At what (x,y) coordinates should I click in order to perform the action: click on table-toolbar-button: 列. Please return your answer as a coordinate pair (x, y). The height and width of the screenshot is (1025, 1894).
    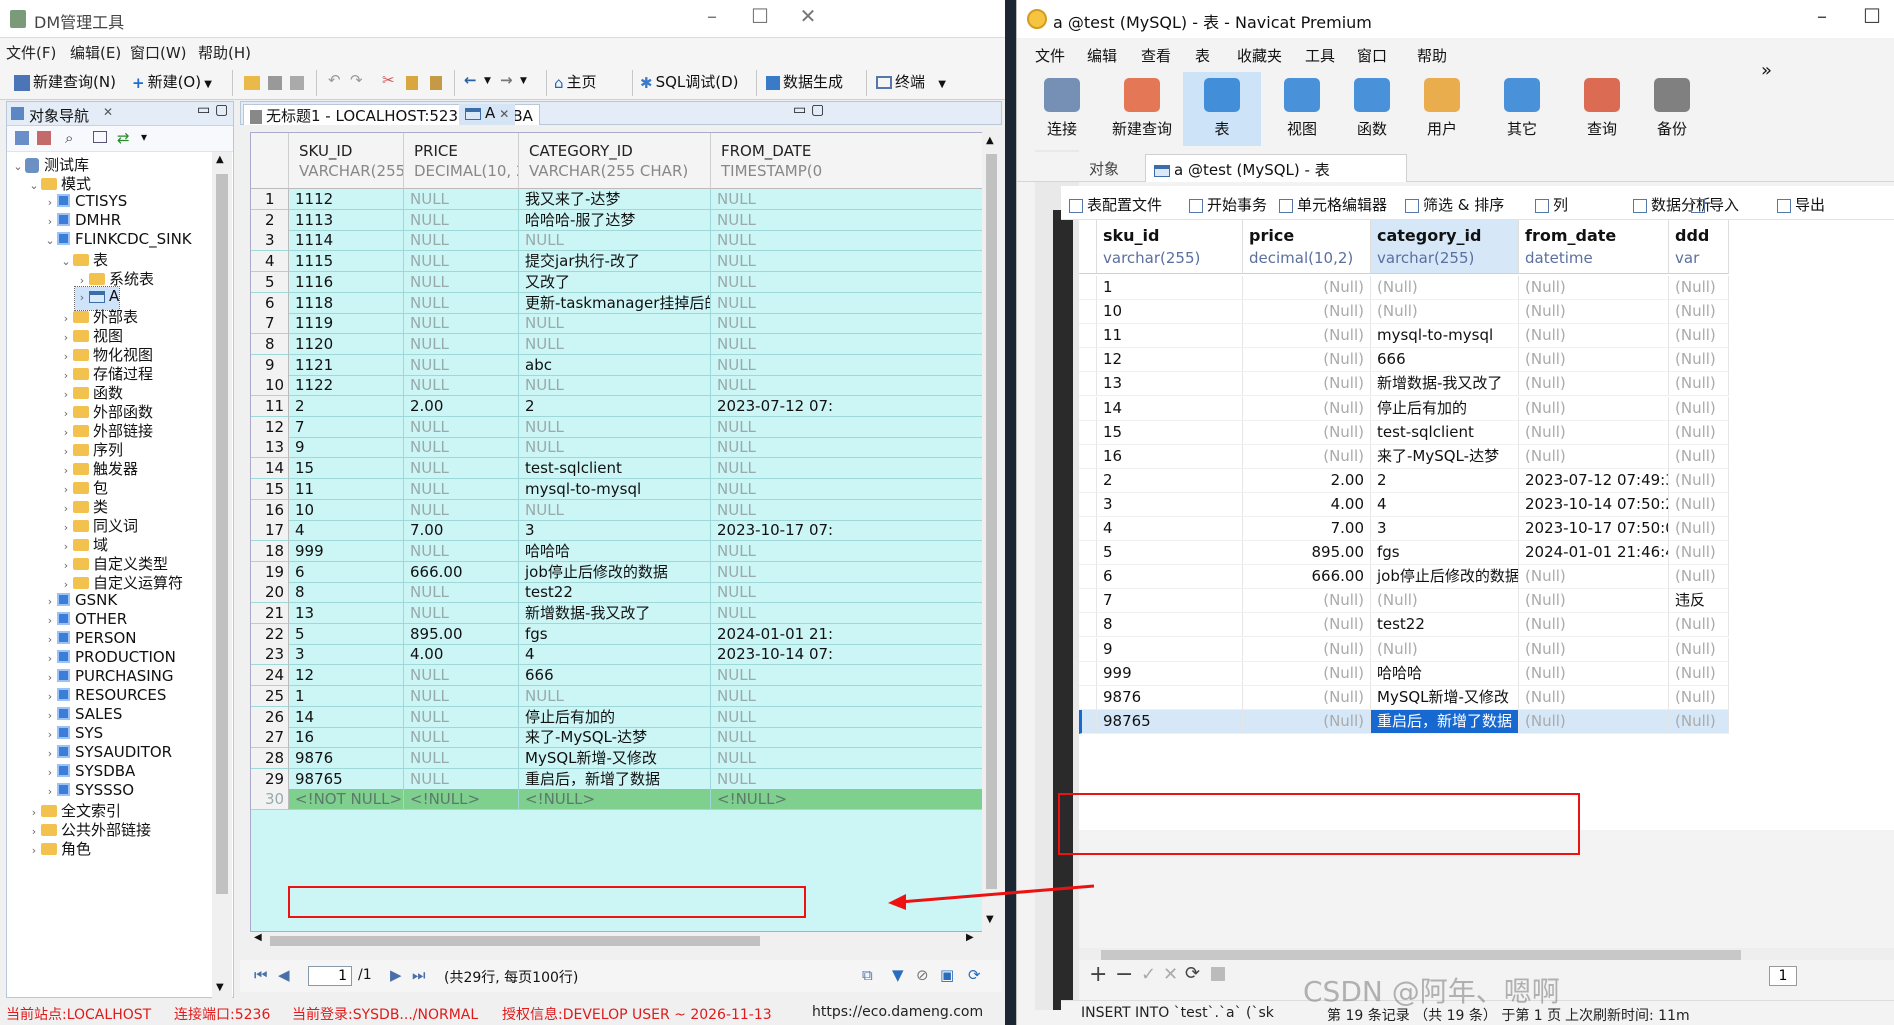
    Looking at the image, I should click on (1551, 204).